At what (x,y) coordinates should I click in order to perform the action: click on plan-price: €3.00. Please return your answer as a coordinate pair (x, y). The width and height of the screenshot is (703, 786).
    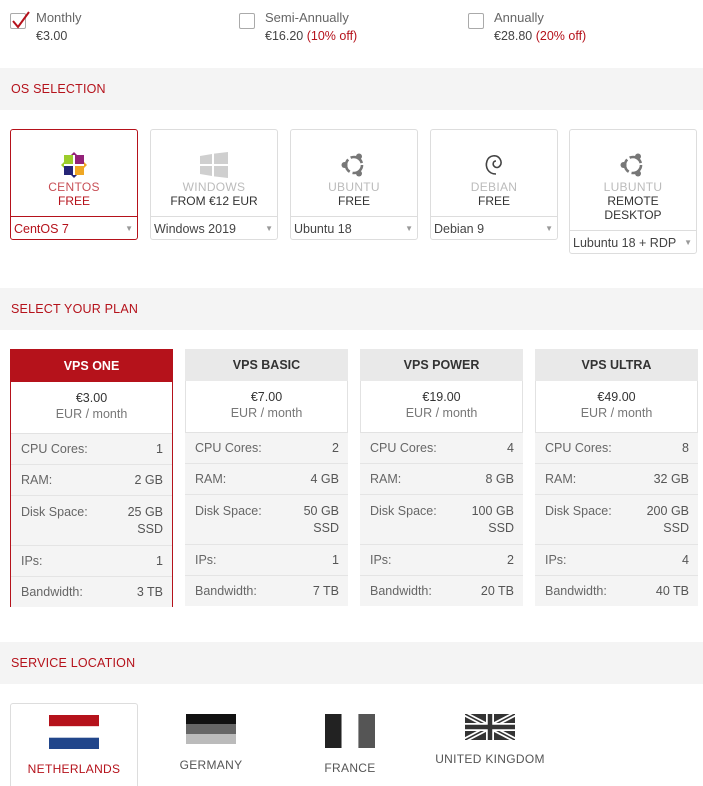
    Looking at the image, I should click on (91, 398).